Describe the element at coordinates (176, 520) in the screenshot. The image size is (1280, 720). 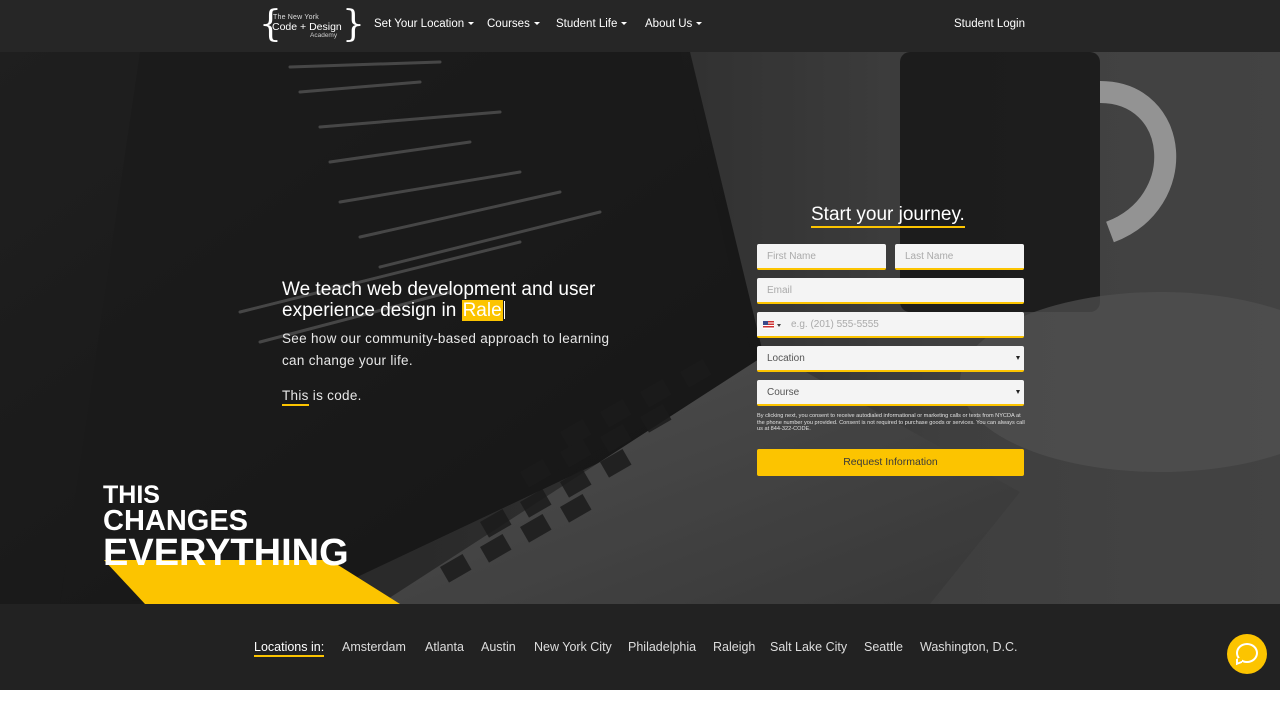
I see `tagline-line-2: CHANGES` at that location.